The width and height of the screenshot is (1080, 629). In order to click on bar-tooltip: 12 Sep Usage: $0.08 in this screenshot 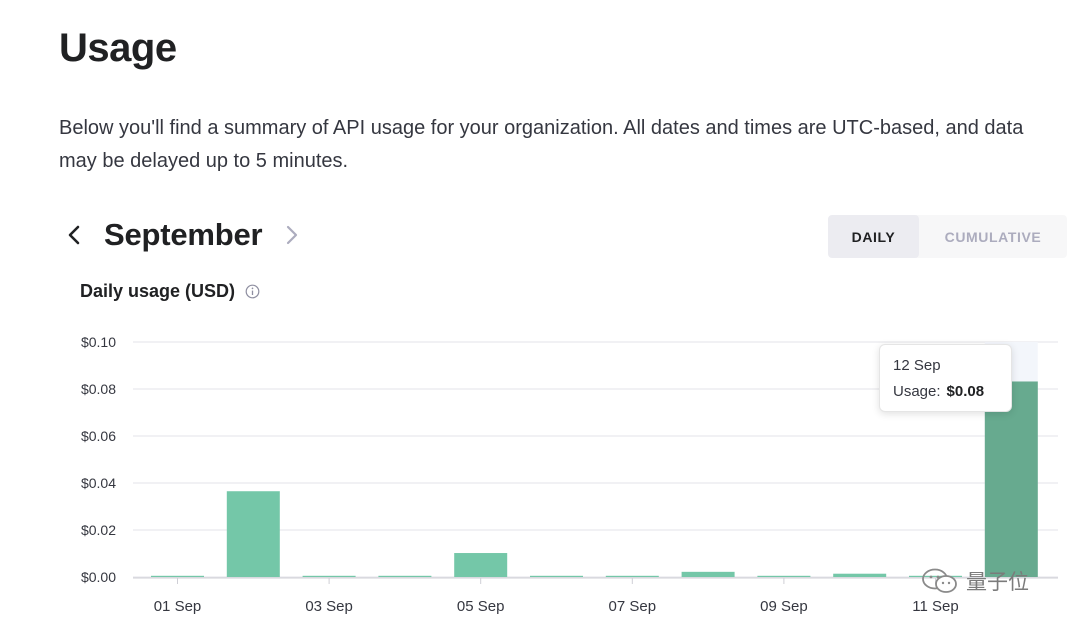, I will do `click(945, 378)`.